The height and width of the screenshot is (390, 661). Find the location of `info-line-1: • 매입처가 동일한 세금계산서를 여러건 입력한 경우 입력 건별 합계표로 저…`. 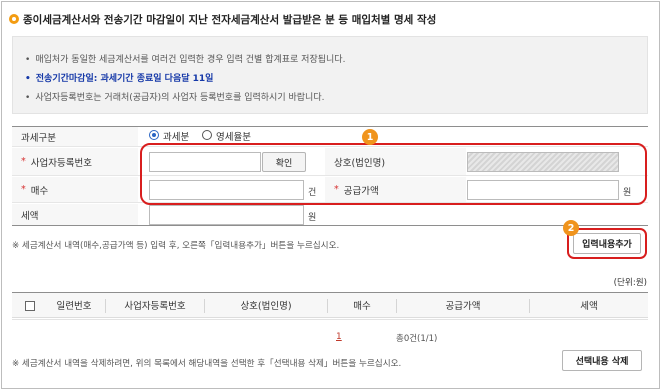

info-line-1: • 매입처가 동일한 세금계산서를 여러건 입력한 경우 입력 건별 합계표로 저… is located at coordinates (185, 58).